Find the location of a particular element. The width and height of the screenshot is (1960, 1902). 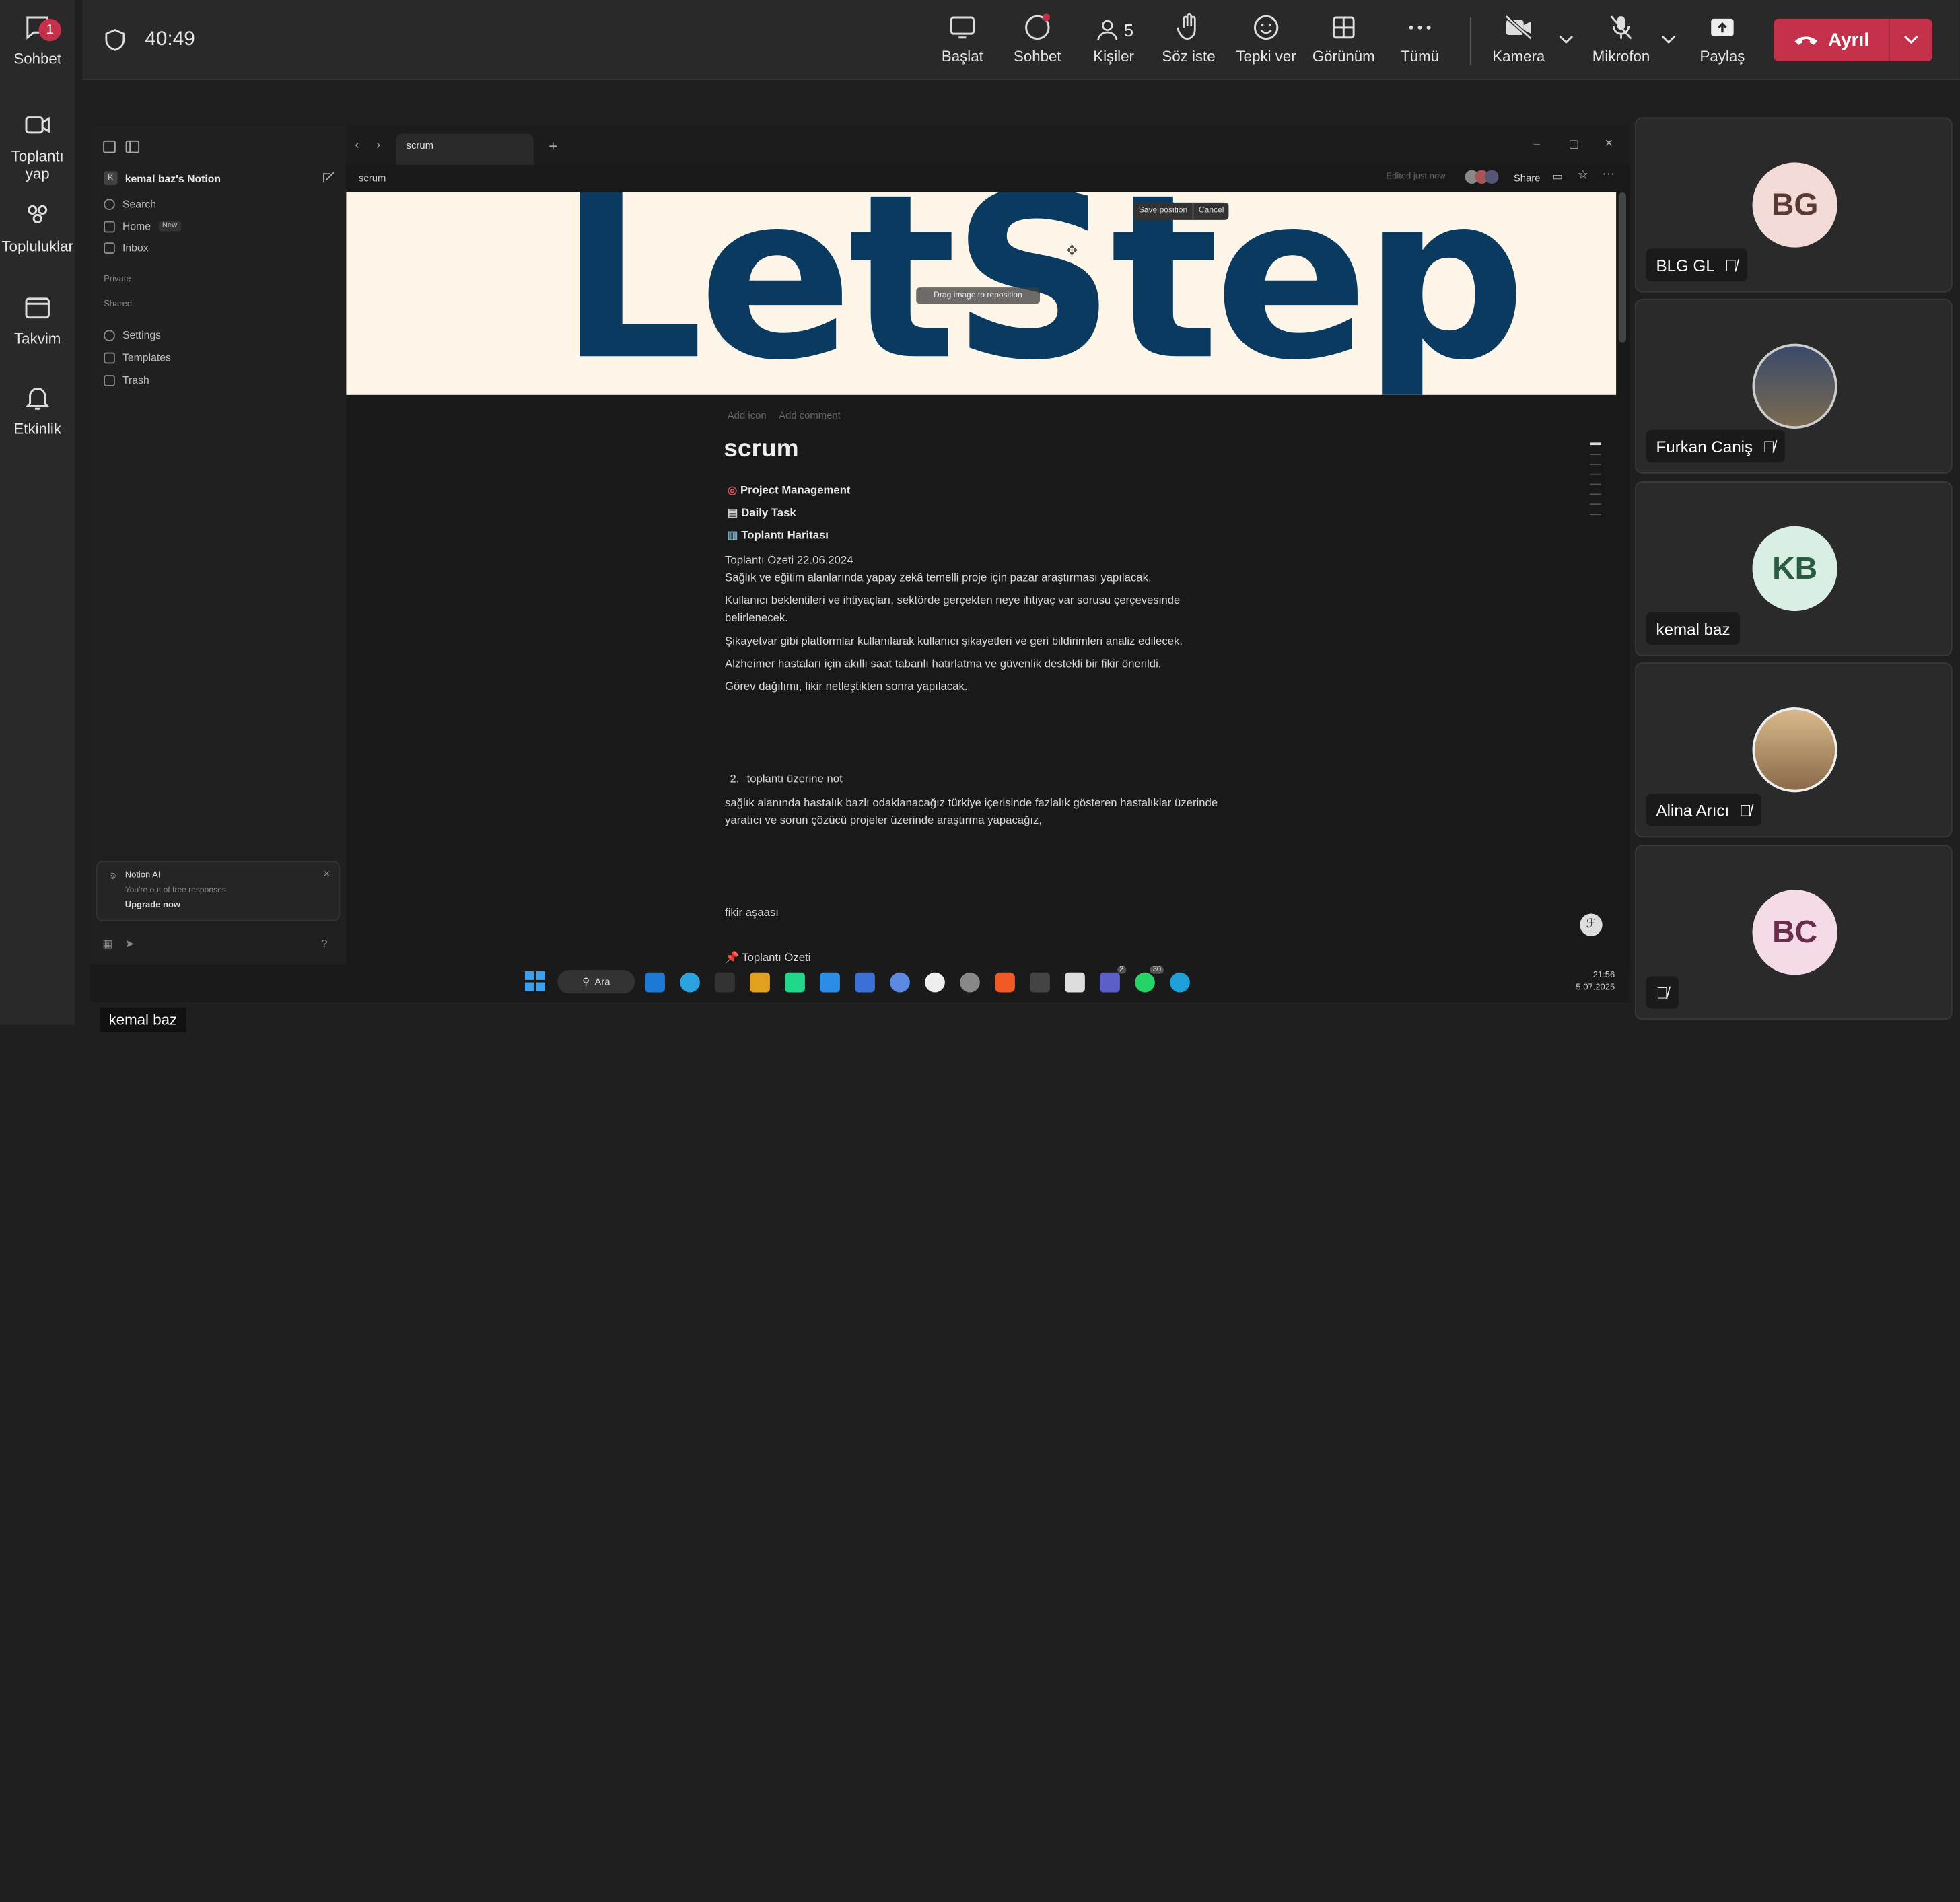

leave-button: Ayrıl is located at coordinates (1832, 40).